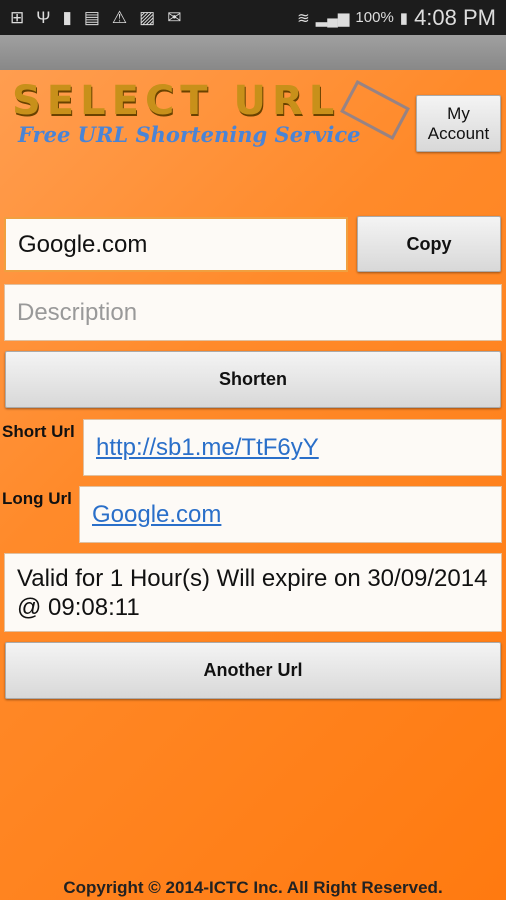 The height and width of the screenshot is (900, 506). I want to click on logo: SELECT URL Free URL Shortening Service, so click(210, 115).